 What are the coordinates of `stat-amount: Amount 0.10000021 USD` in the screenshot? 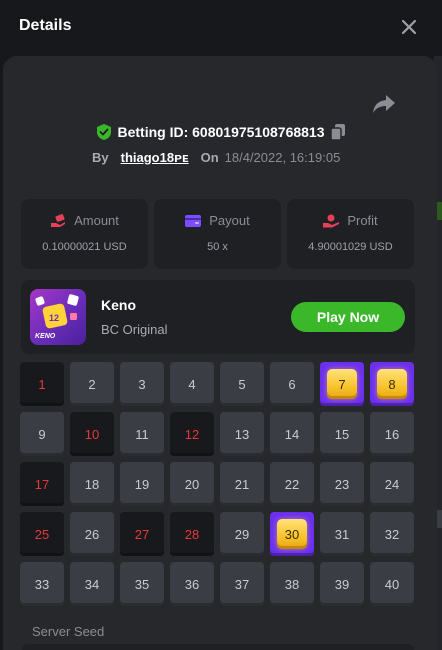 It's located at (84, 234).